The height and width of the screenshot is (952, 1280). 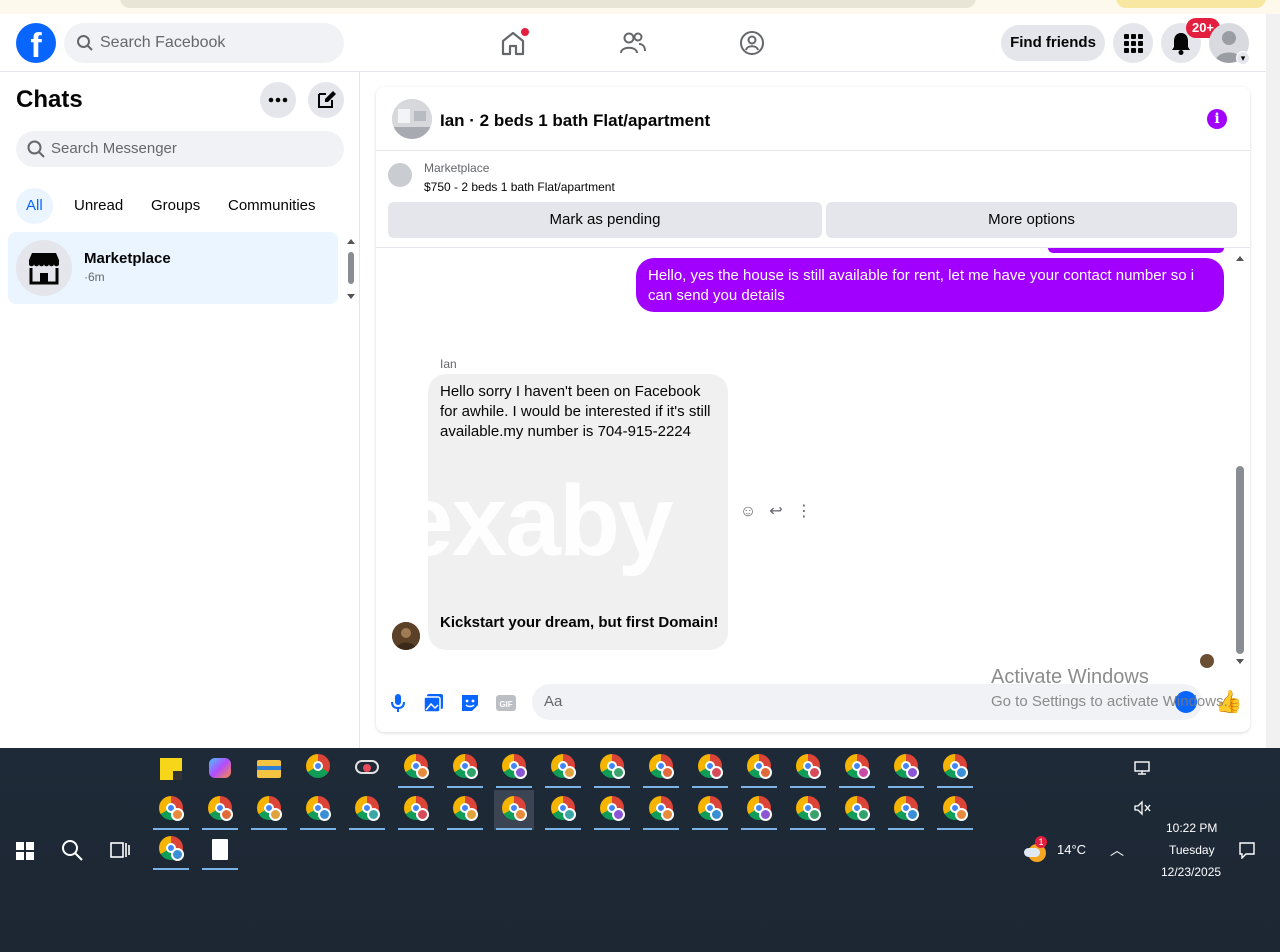 What do you see at coordinates (1191, 4) in the screenshot?
I see `browser-toolbar-button` at bounding box center [1191, 4].